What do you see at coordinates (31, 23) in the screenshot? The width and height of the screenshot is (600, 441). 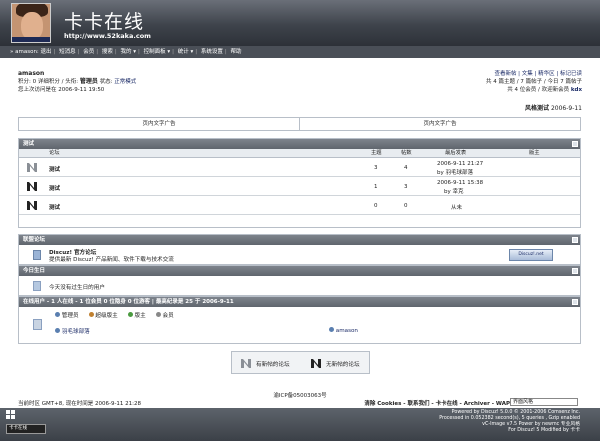 I see `site-avatar` at bounding box center [31, 23].